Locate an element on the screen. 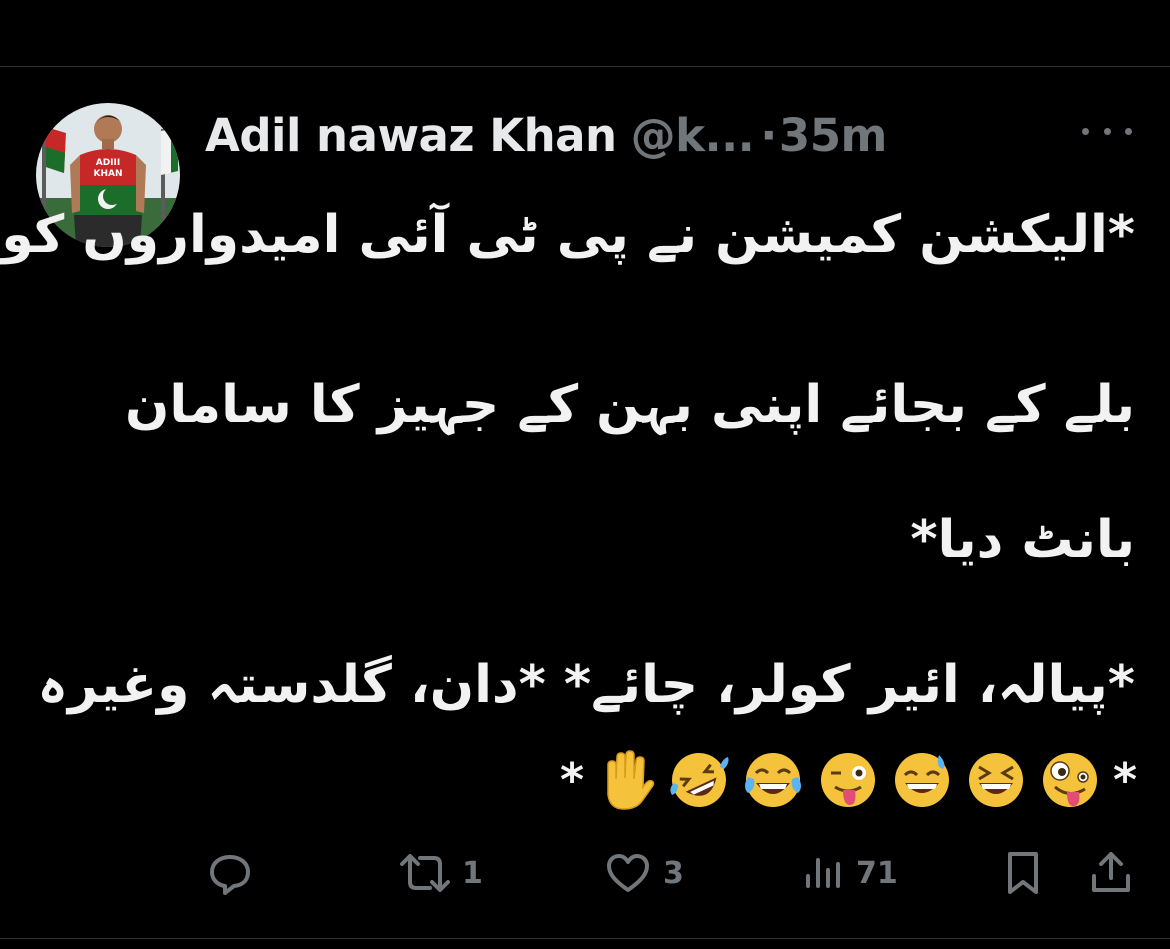  retweet-icon is located at coordinates (425, 873).